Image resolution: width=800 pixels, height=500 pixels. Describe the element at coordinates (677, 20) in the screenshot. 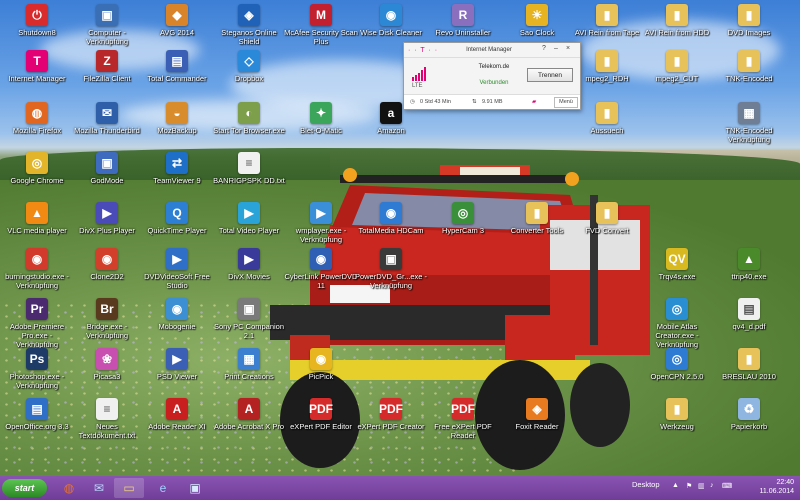

I see `desktop-icon: ▮ AVI Rein from HDD` at that location.